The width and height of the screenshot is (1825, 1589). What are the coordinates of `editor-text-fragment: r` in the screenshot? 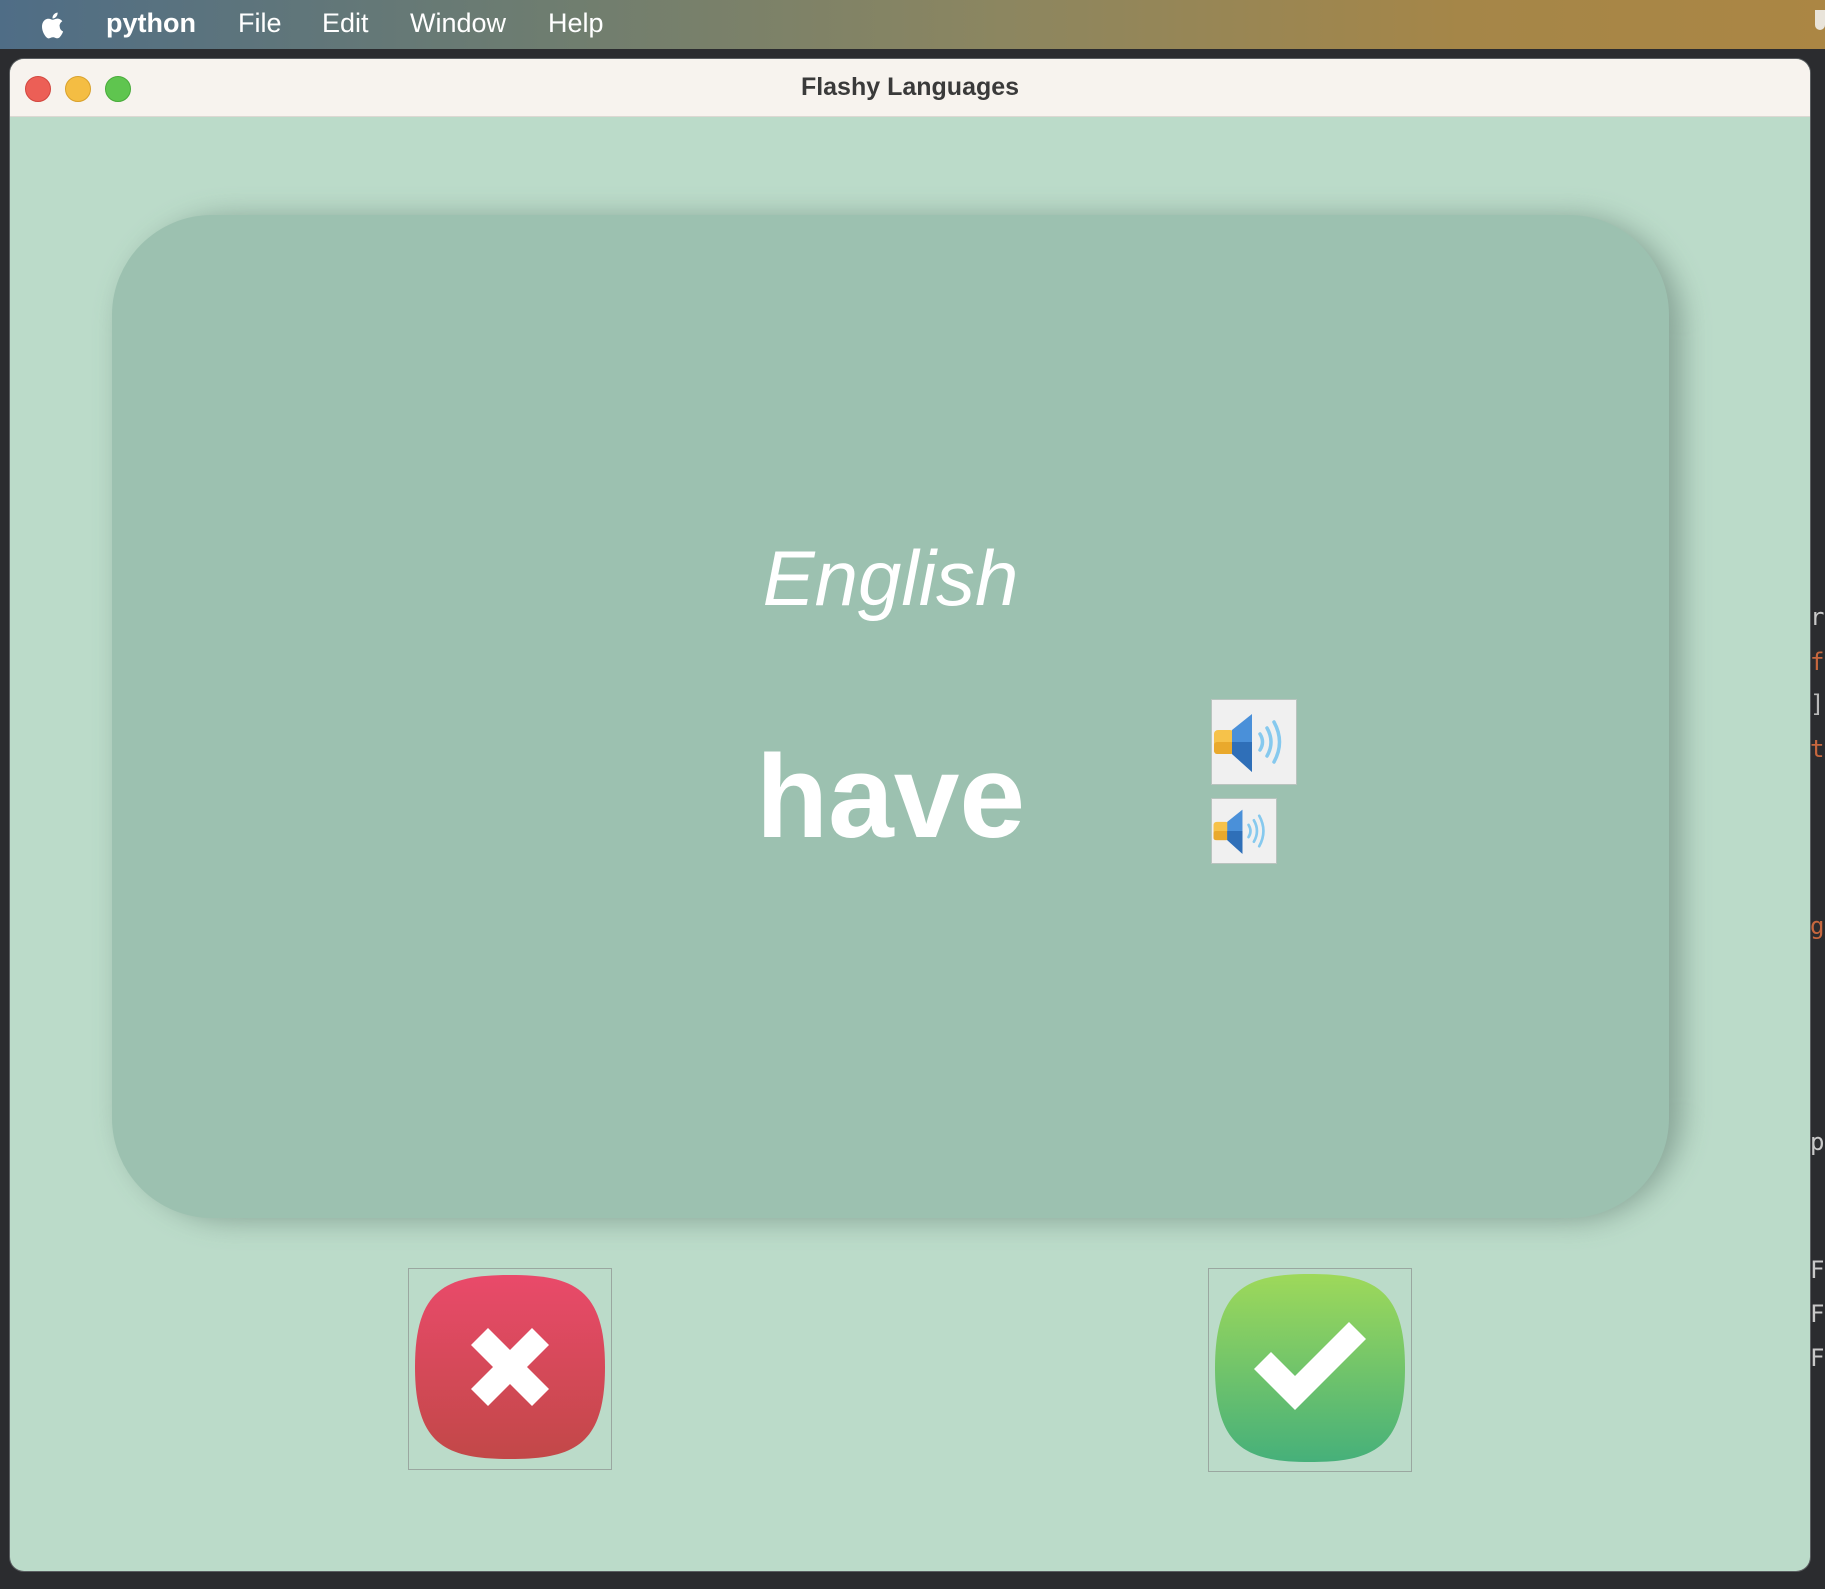 It's located at (1817, 617).